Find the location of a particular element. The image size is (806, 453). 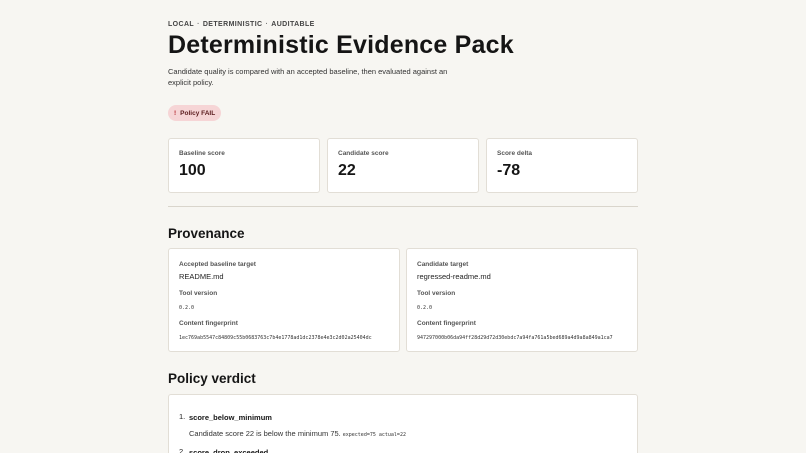

alert-icon: ! is located at coordinates (175, 113).